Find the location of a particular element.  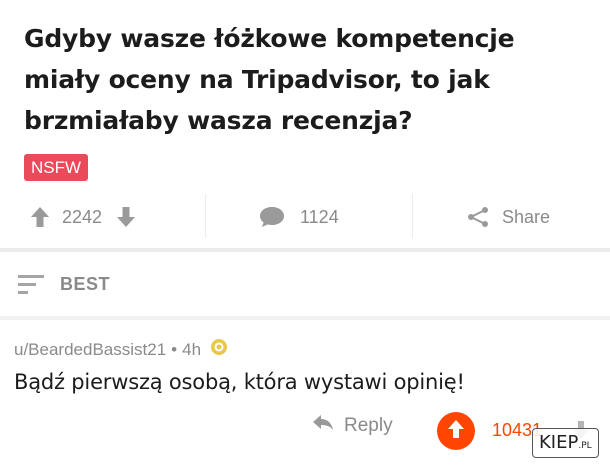

nsfw-badge: NSFW is located at coordinates (56, 167).